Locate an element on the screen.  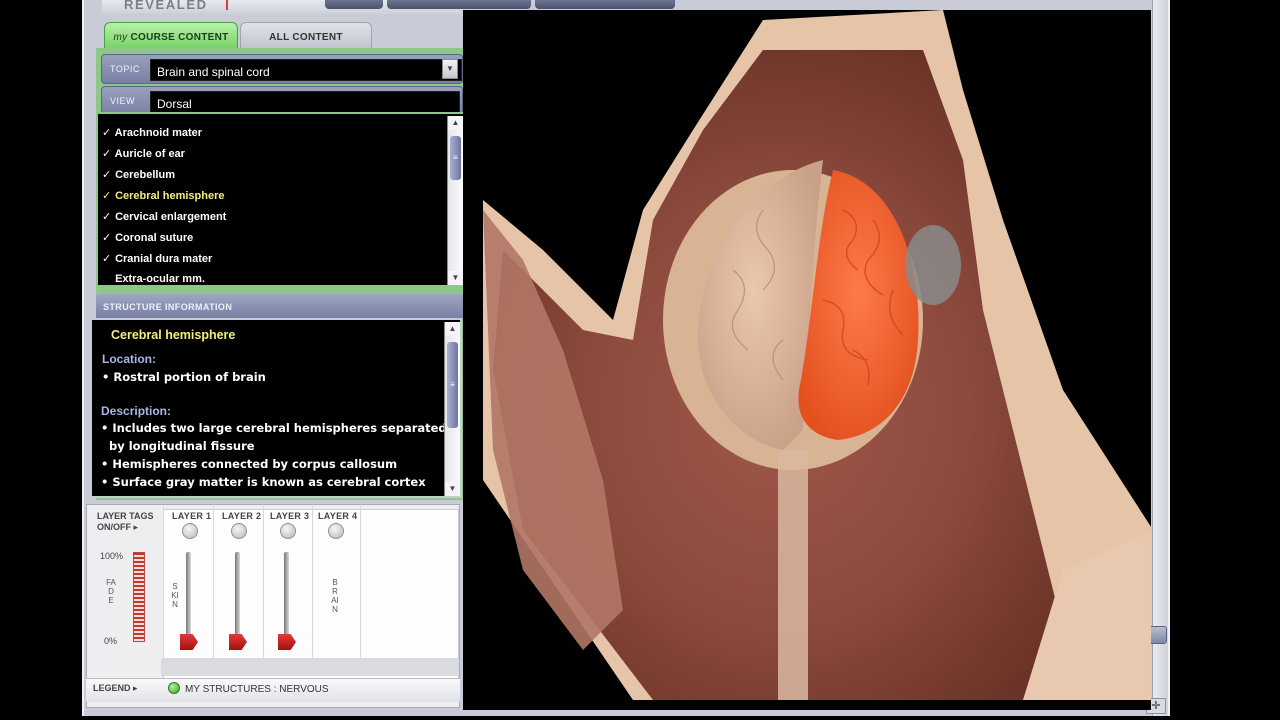
topic-select: Brain and spinal cord is located at coordinates (306, 70).